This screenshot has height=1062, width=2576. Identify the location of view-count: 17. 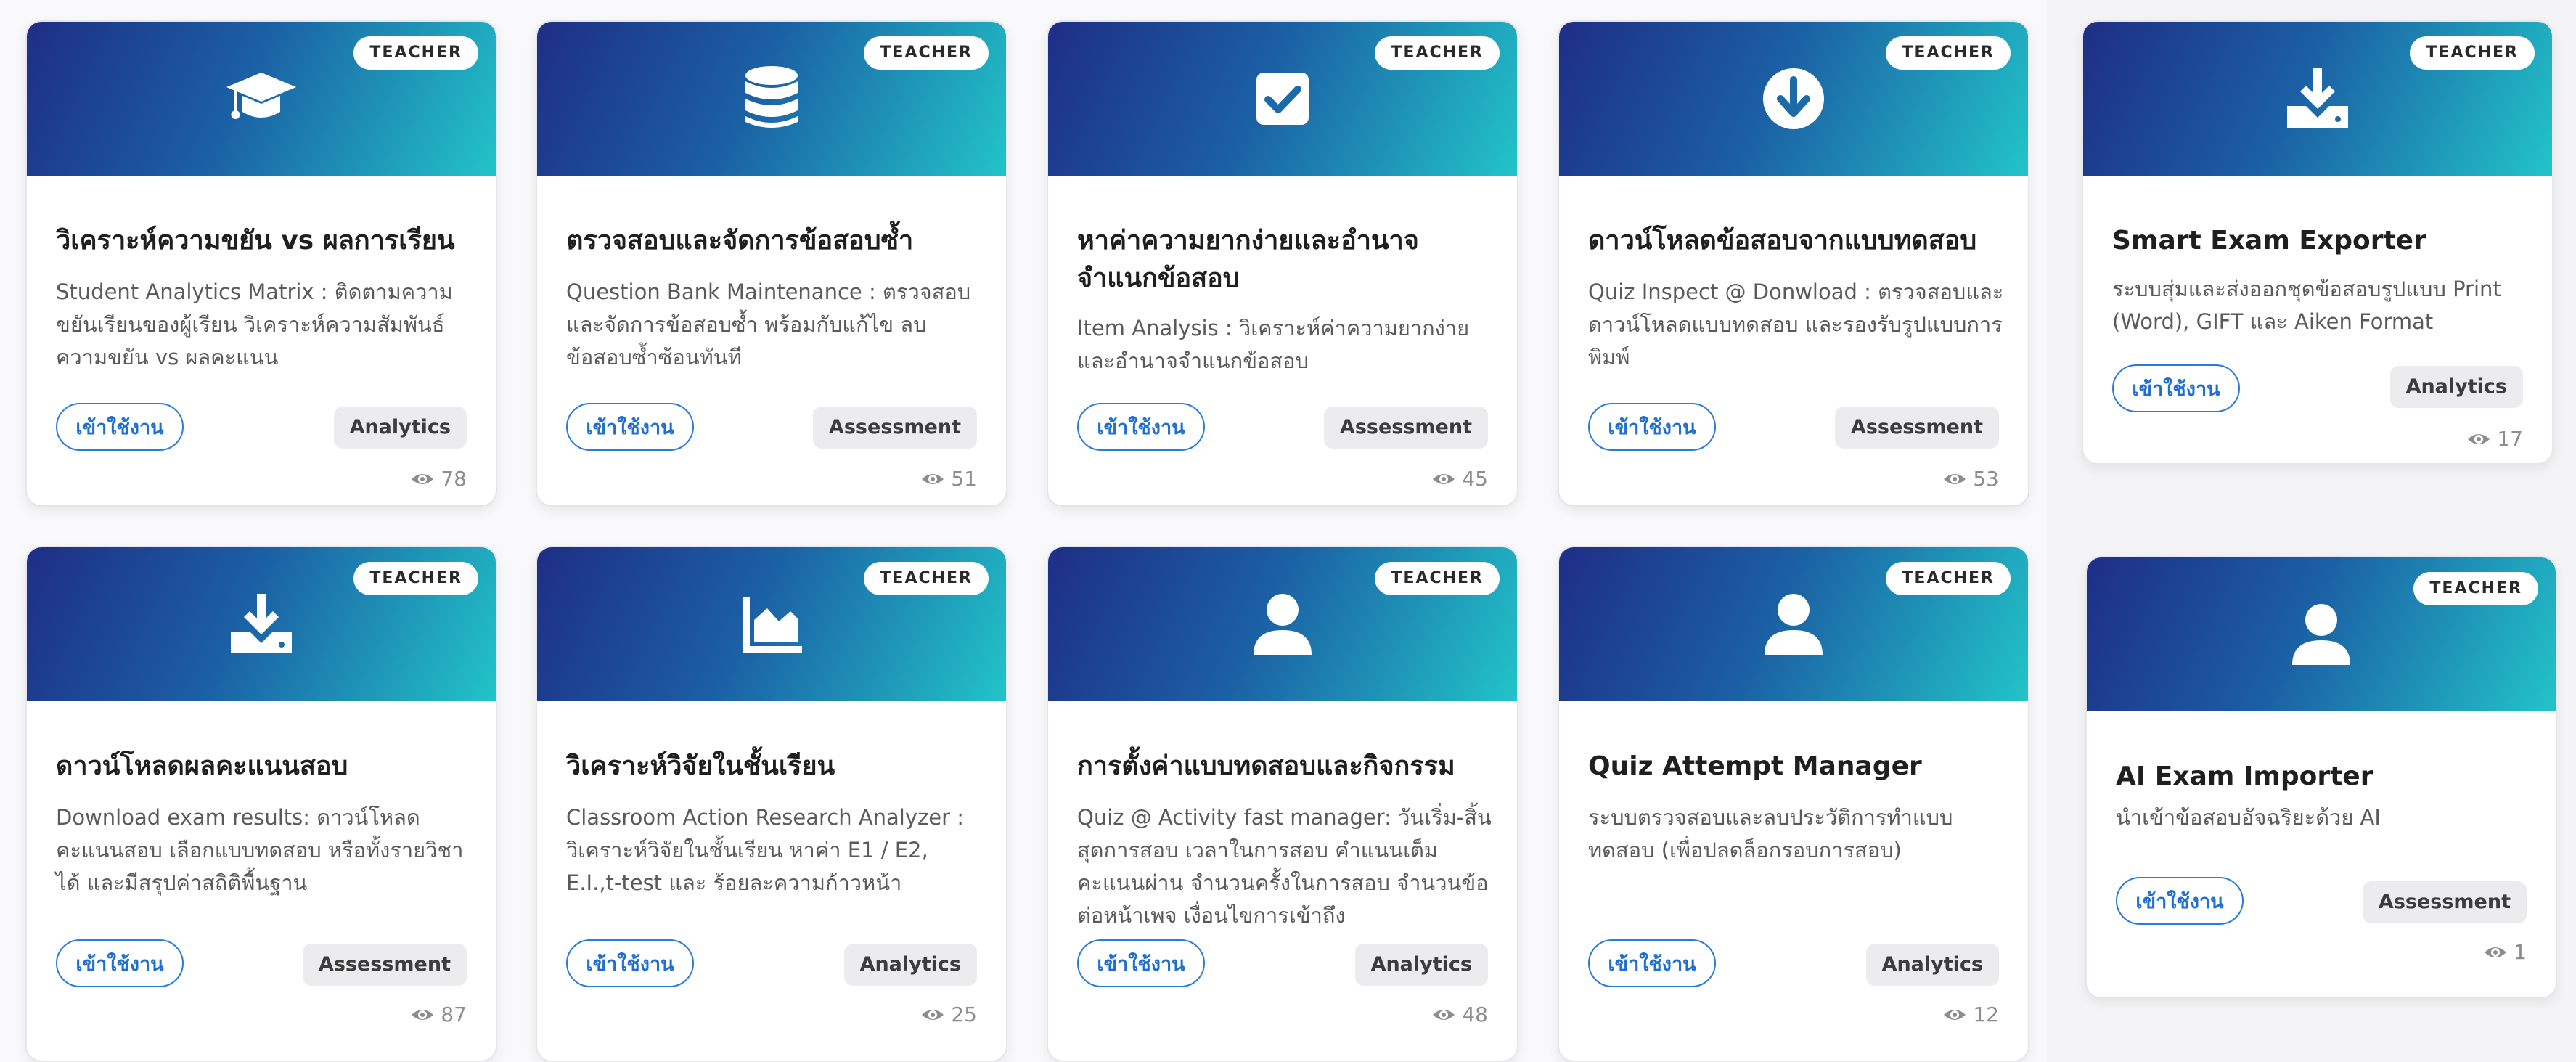
(2495, 439).